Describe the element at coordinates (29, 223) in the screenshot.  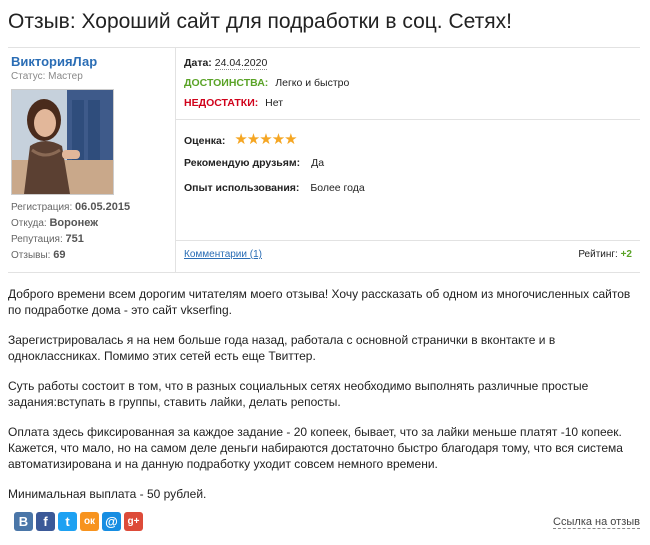
I see `meta-label: Откуда:` at that location.